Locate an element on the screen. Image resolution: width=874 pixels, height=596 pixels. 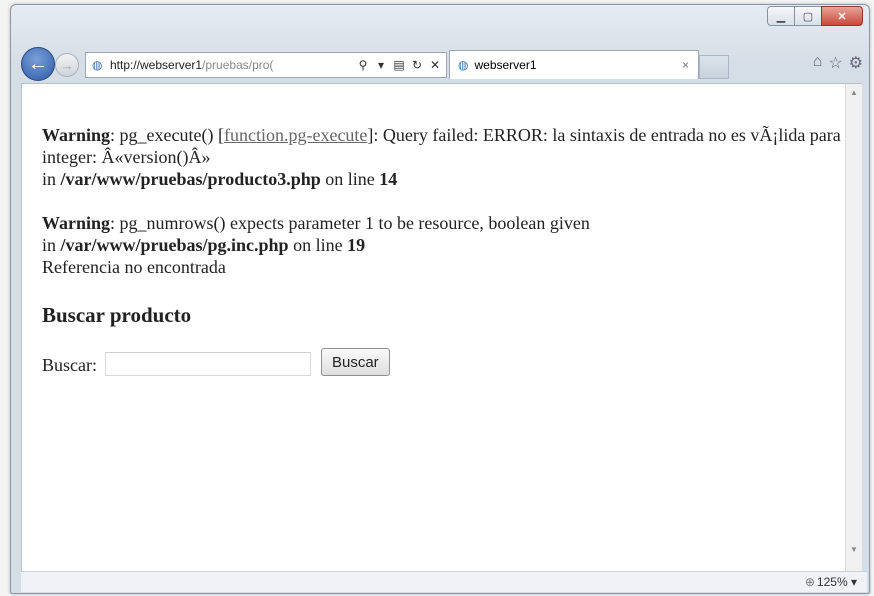
scroll-down-icon: ▼ is located at coordinates (854, 549).